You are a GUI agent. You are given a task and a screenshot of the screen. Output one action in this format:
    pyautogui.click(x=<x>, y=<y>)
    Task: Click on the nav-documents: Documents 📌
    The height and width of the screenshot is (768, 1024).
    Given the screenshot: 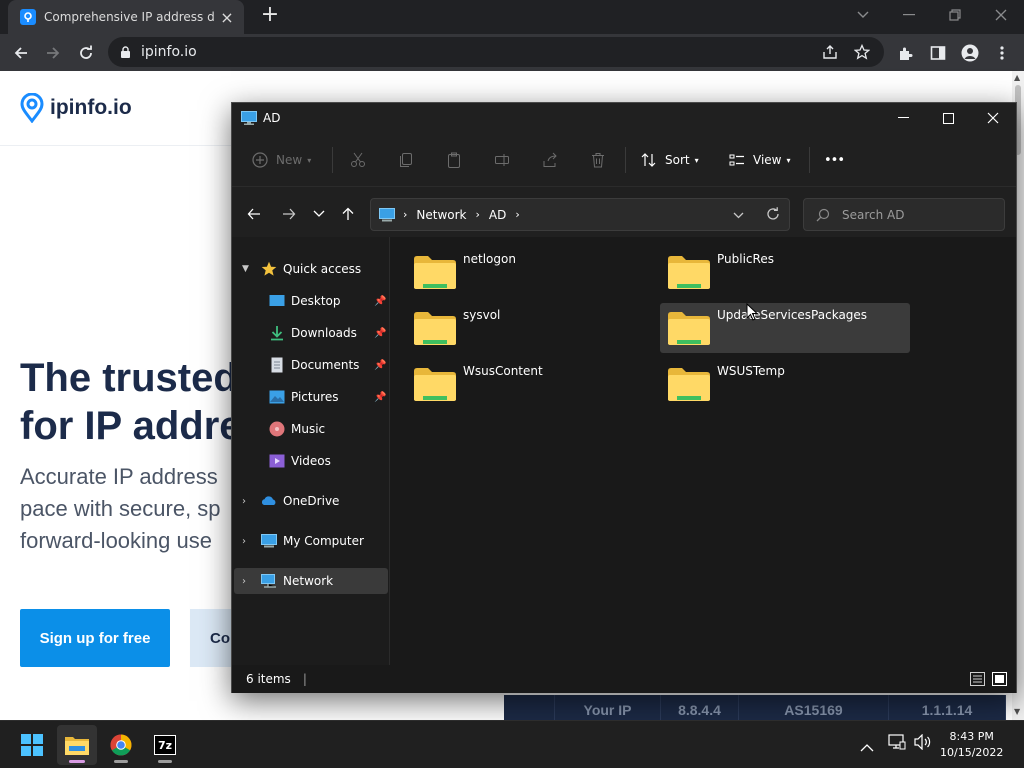 What is the action you would take?
    pyautogui.click(x=311, y=365)
    